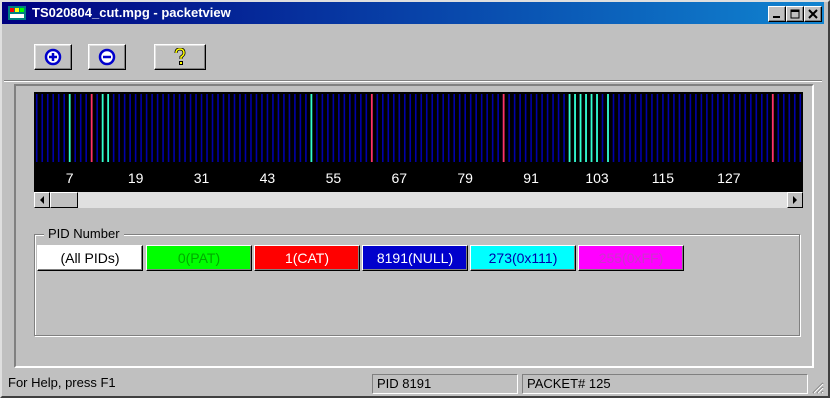 This screenshot has height=398, width=830. Describe the element at coordinates (62, 382) in the screenshot. I see `status-help: For Help, press F1` at that location.